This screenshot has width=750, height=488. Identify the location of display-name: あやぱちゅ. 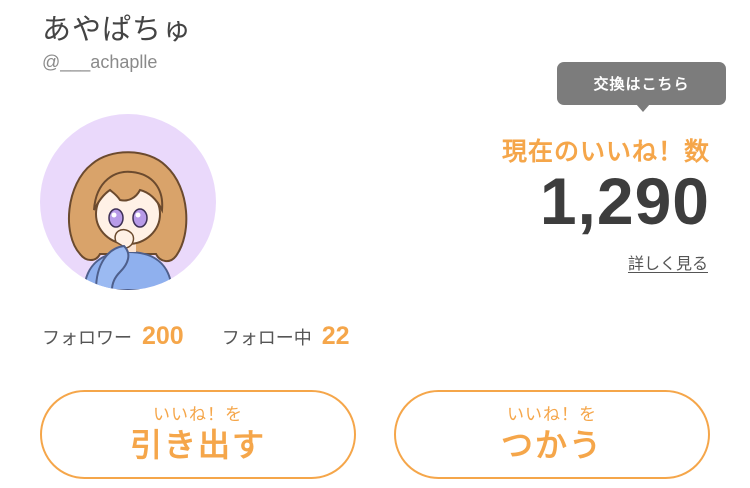
(117, 29).